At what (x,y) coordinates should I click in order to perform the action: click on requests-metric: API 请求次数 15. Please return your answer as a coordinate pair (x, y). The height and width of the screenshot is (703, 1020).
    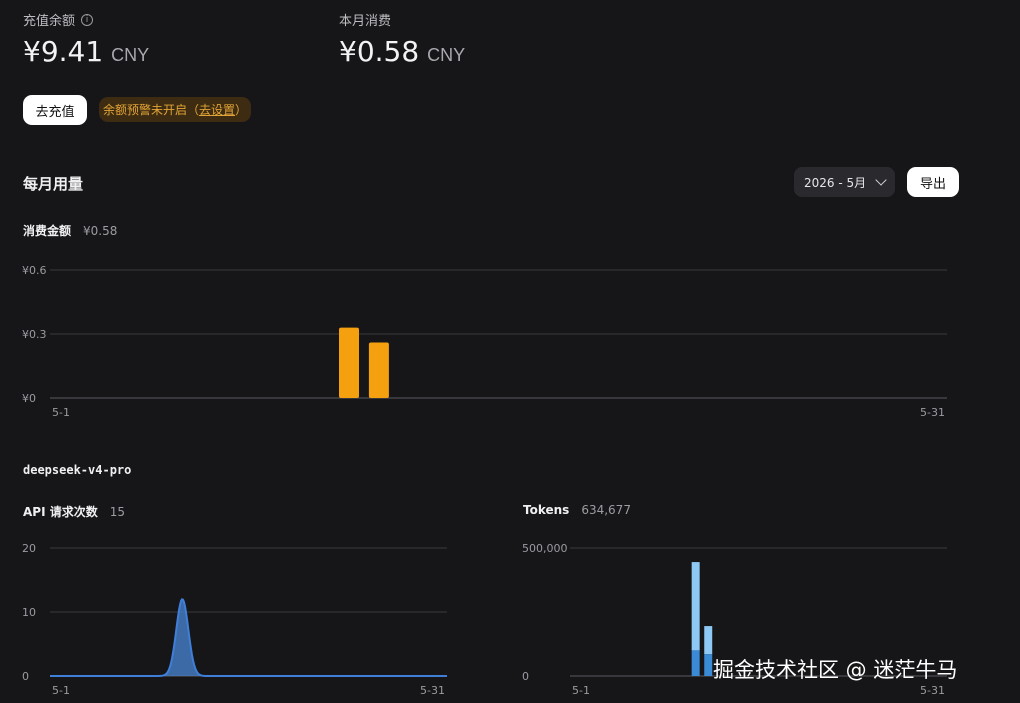
    Looking at the image, I should click on (74, 511).